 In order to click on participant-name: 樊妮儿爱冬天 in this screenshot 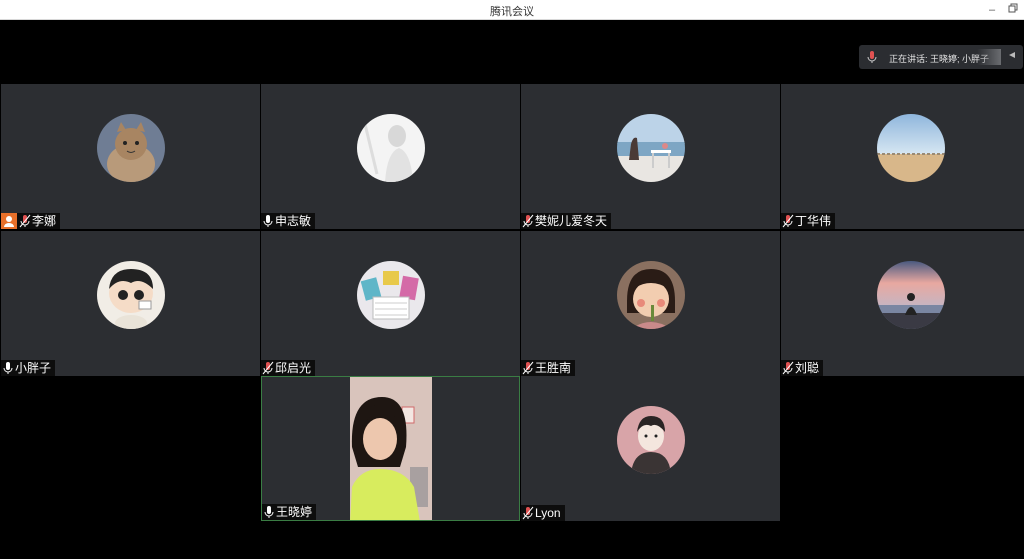, I will do `click(571, 221)`.